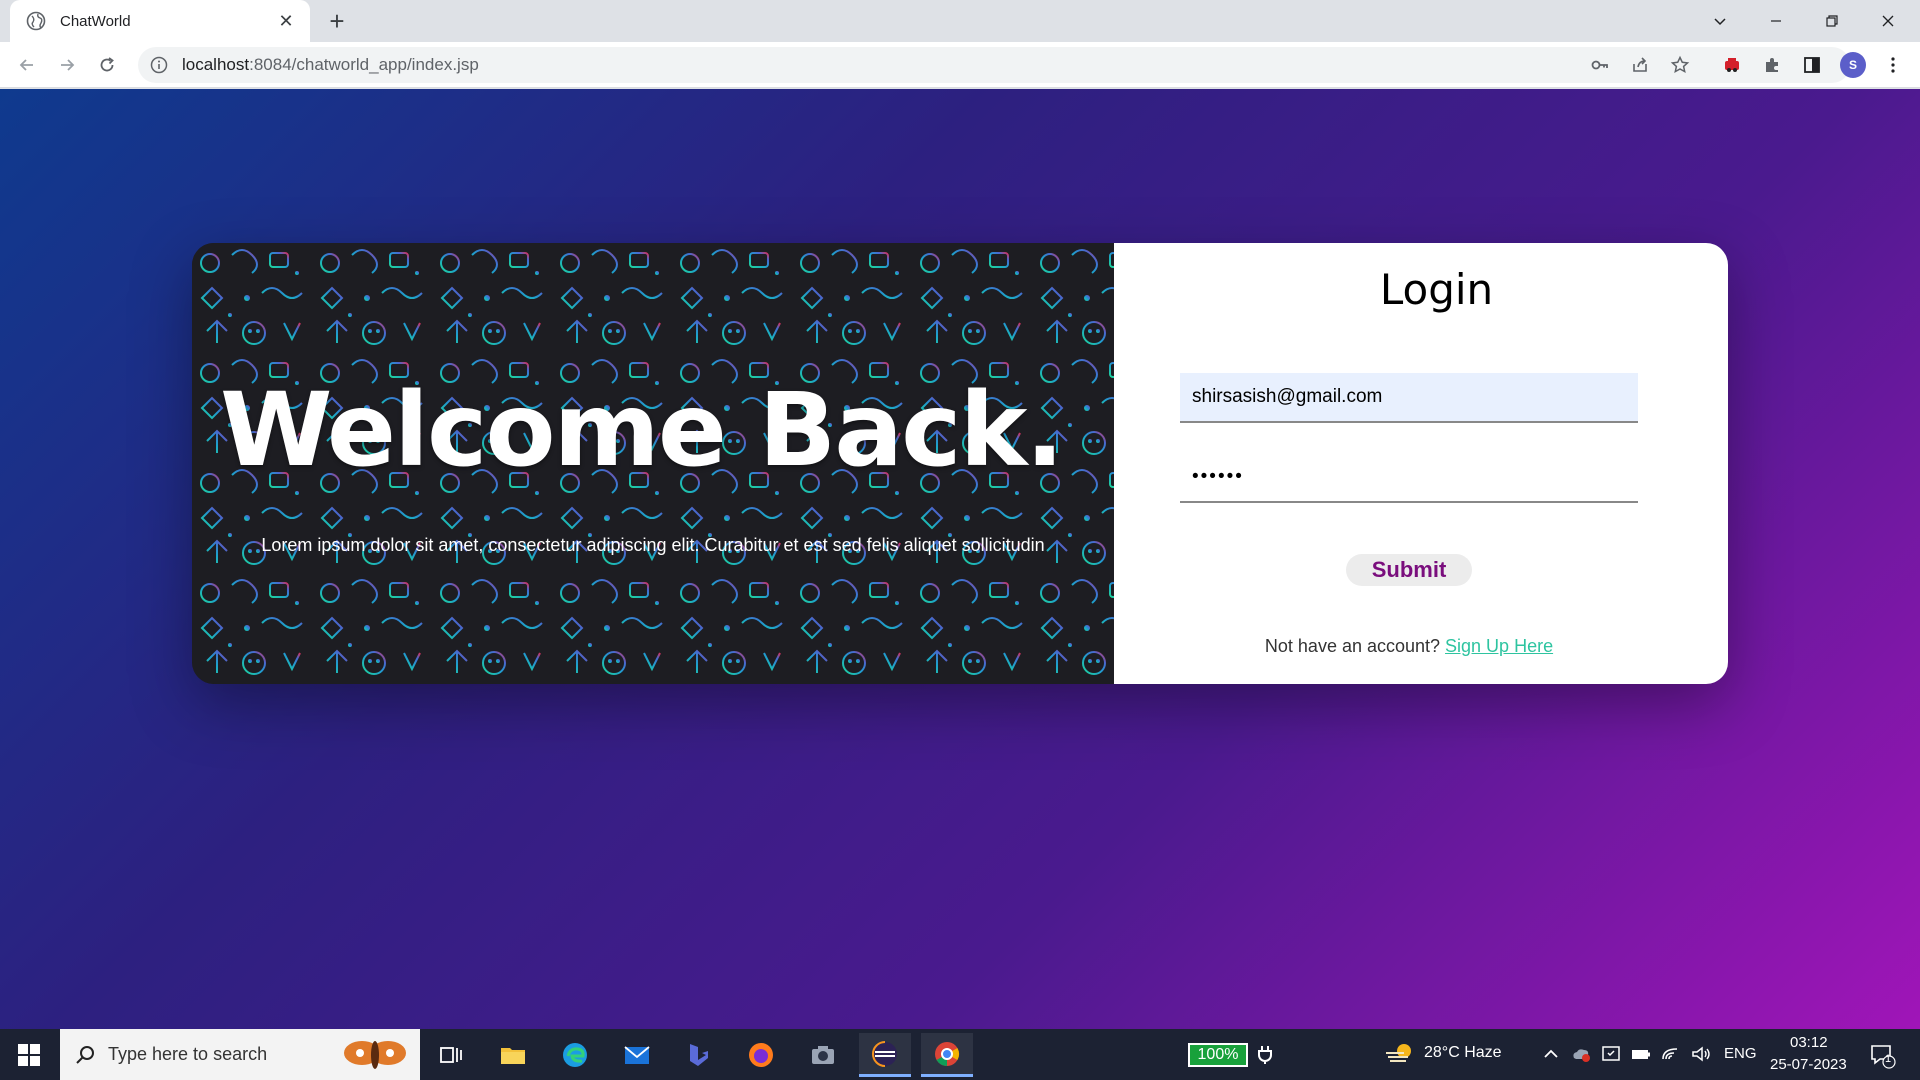 The width and height of the screenshot is (1920, 1080). What do you see at coordinates (1776, 21) in the screenshot?
I see `minimize-button` at bounding box center [1776, 21].